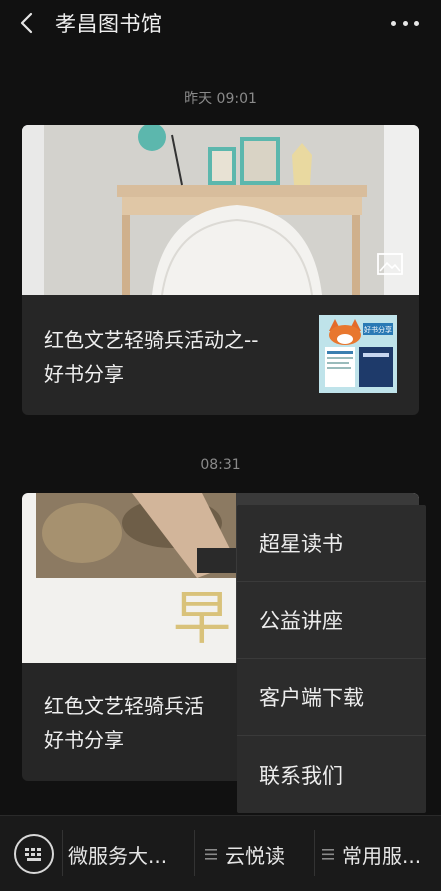 The width and height of the screenshot is (441, 891). I want to click on submenu-popup: 超星读书 公益讲座 客户端下载 联系我们, so click(331, 659).